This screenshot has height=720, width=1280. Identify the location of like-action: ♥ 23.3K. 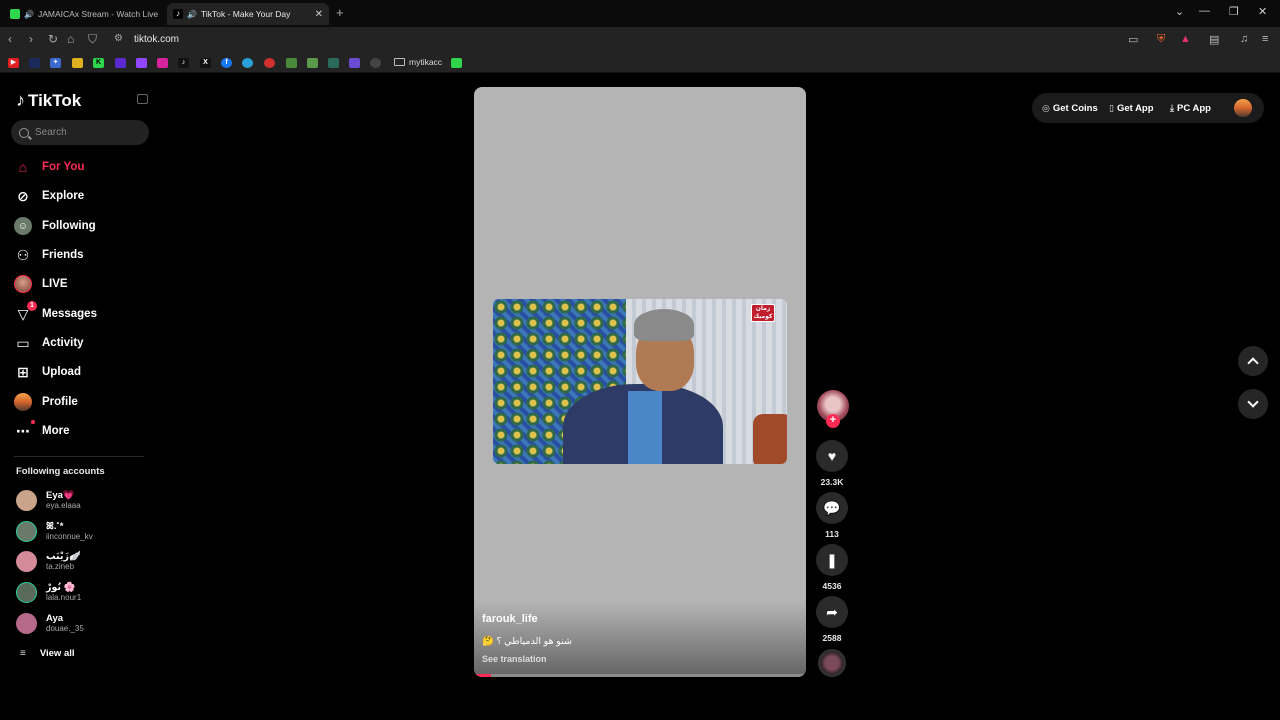
(832, 463).